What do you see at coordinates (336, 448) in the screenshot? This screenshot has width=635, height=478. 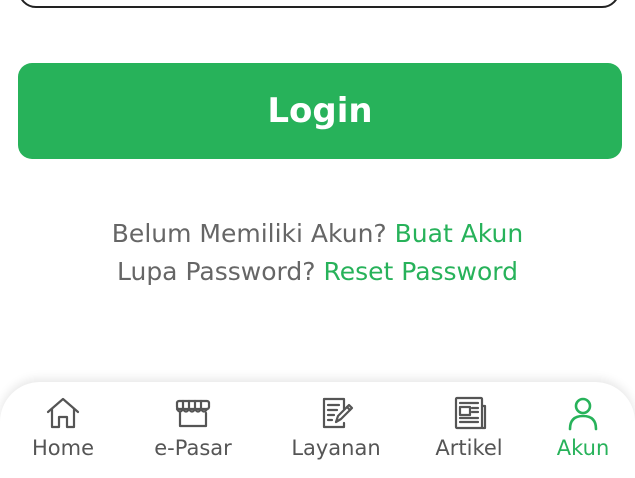 I see `nav-label-layanan: Layanan` at bounding box center [336, 448].